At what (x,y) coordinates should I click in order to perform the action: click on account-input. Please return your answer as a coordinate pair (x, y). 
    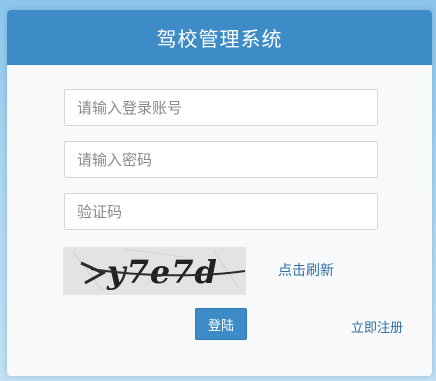
    Looking at the image, I should click on (221, 107).